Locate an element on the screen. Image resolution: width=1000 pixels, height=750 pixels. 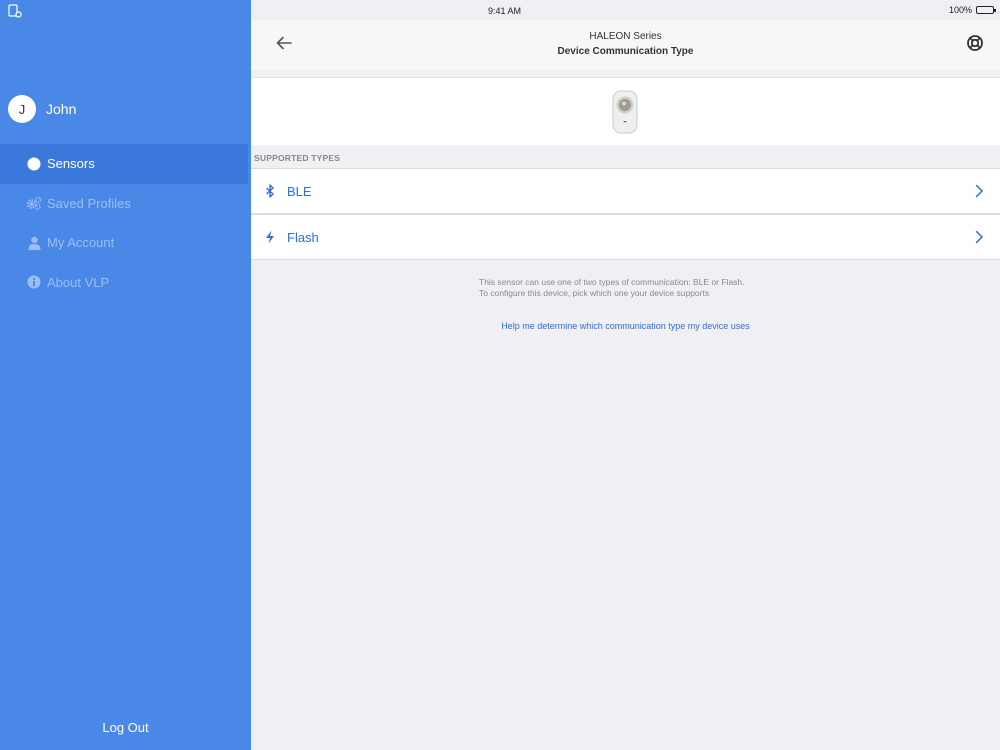
nav-header: HALEON Series Device Communication Type is located at coordinates (625, 45).